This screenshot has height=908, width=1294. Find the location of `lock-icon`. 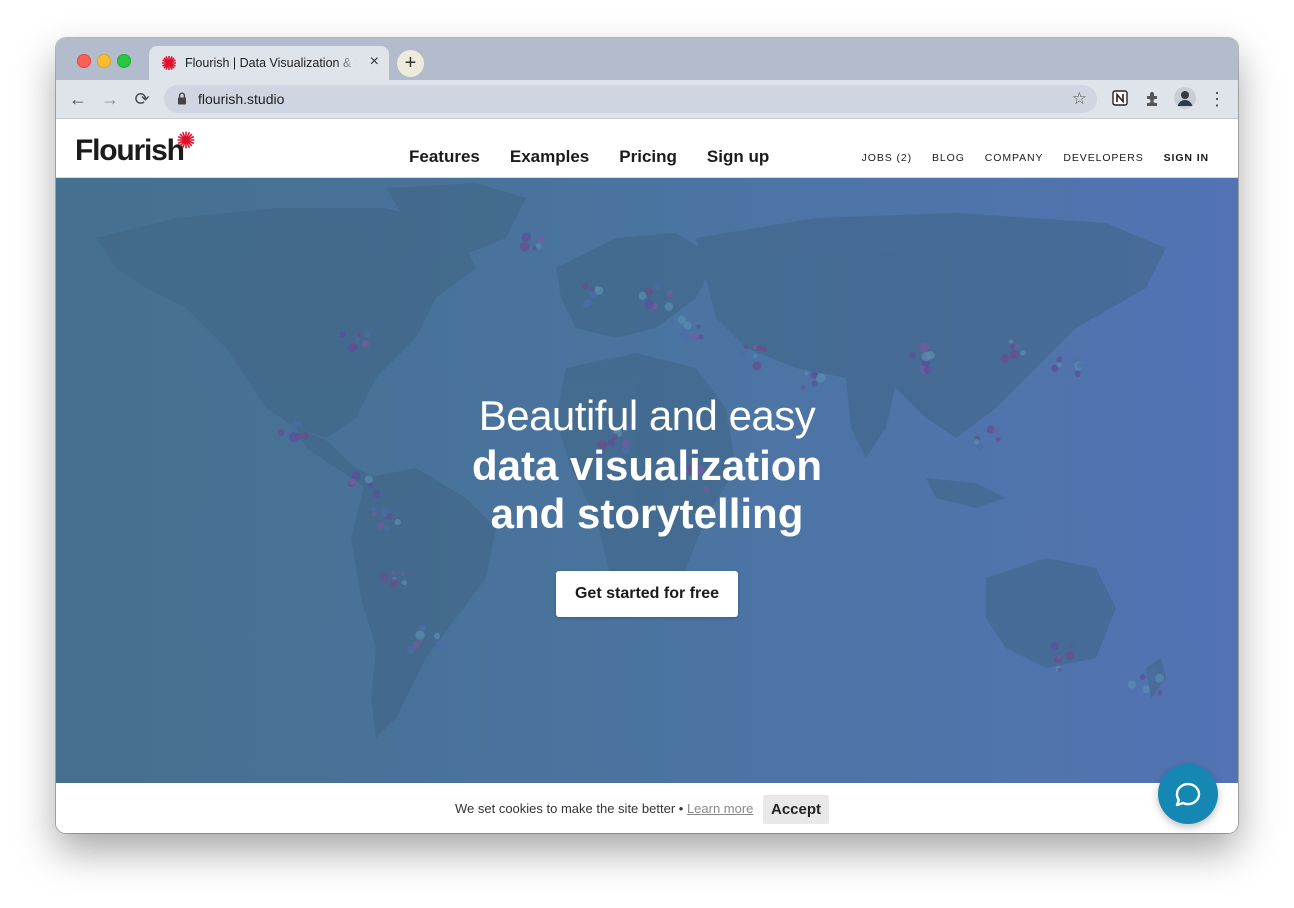

lock-icon is located at coordinates (182, 98).